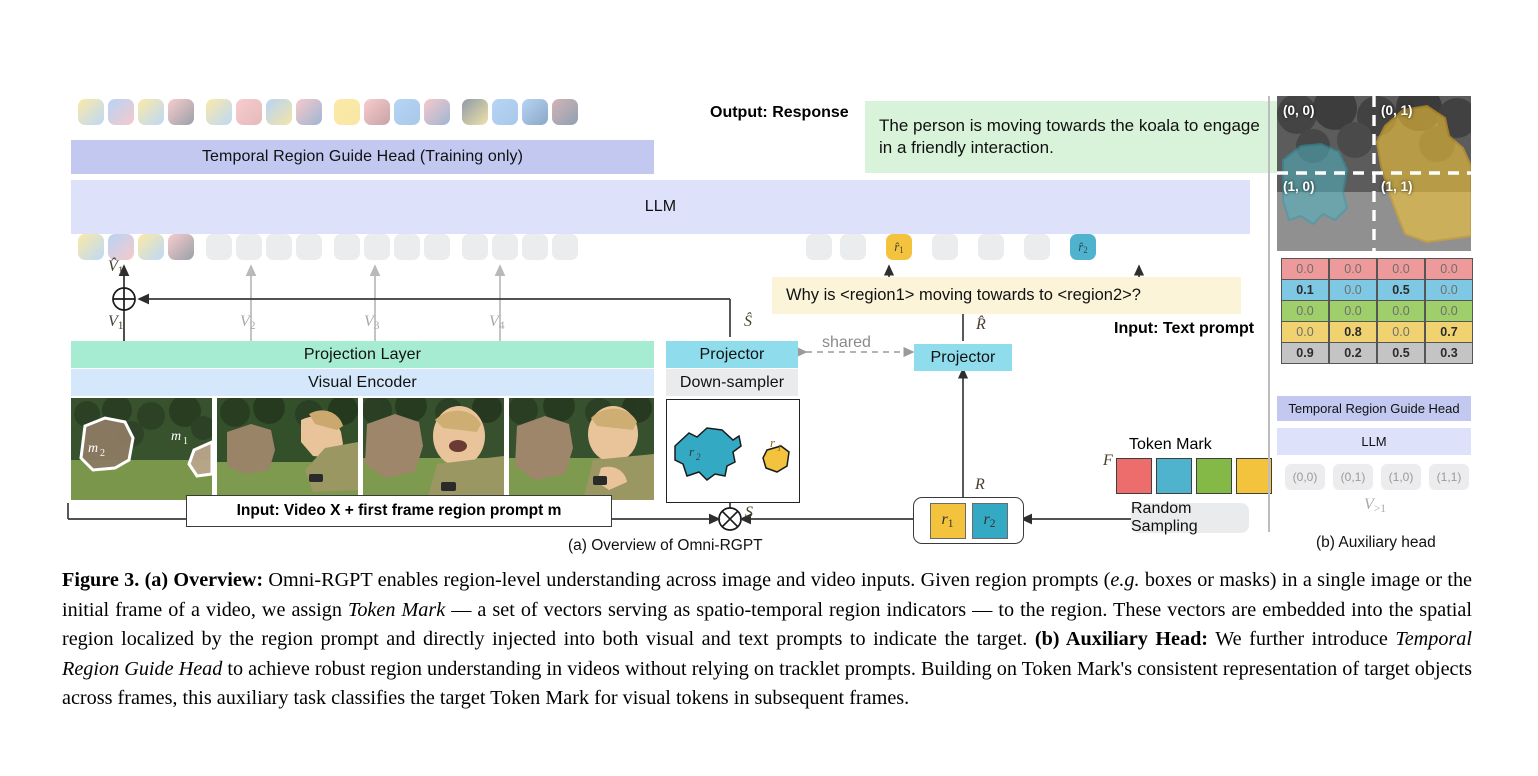  I want to click on r-hat-label: R̂, so click(981, 324).